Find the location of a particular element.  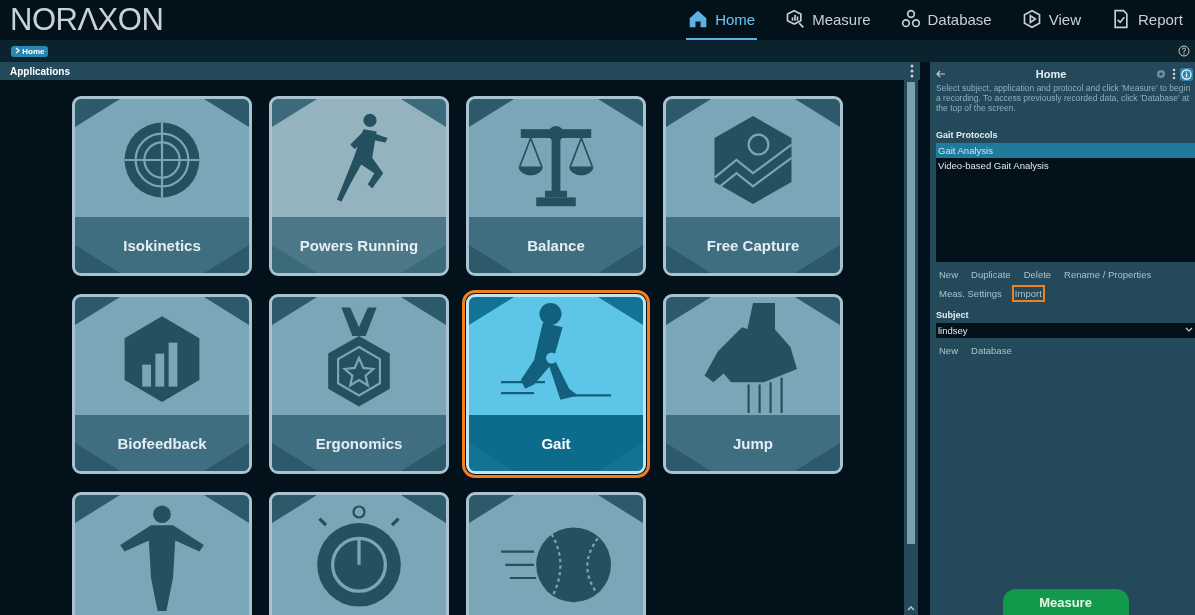

info-icon is located at coordinates (1186, 74).